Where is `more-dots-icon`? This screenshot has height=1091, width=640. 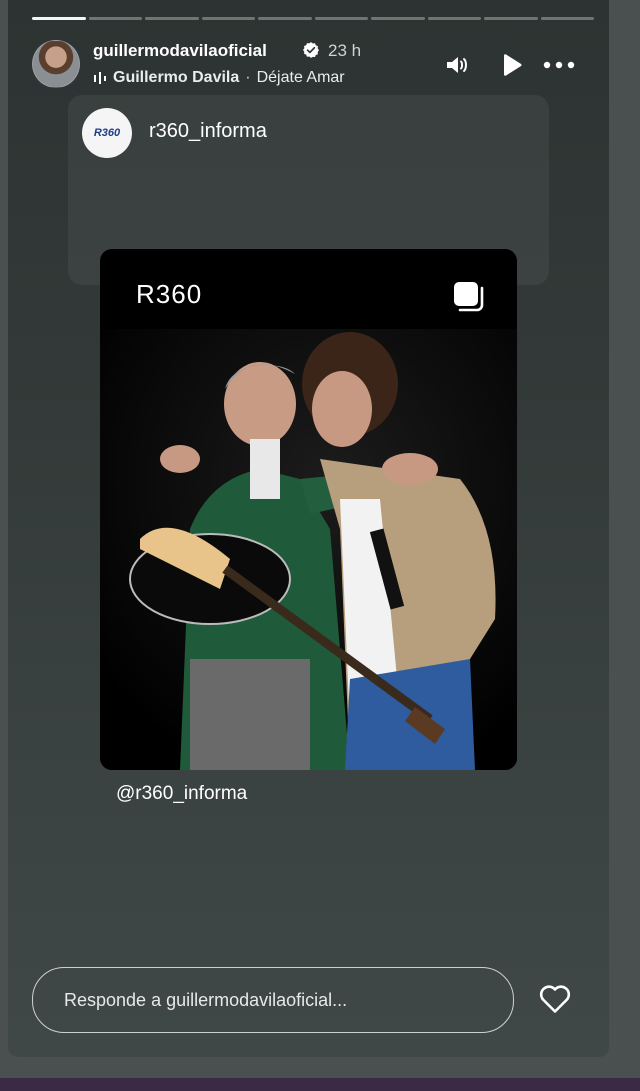 more-dots-icon is located at coordinates (559, 65).